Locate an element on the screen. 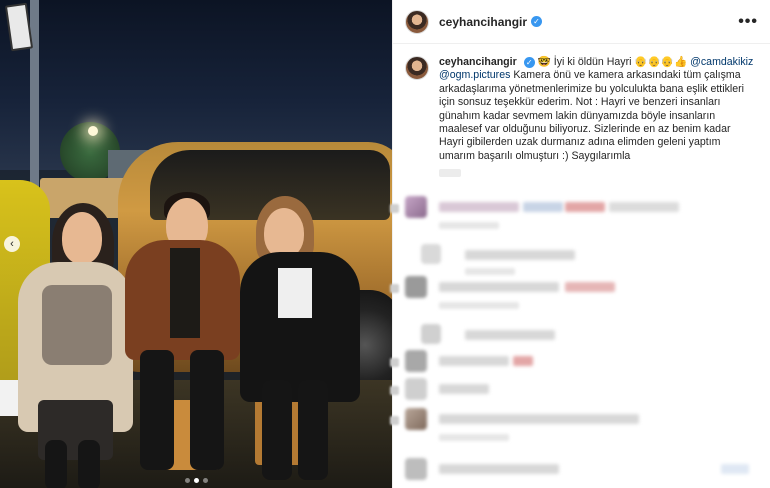  caption-avatar is located at coordinates (417, 68).